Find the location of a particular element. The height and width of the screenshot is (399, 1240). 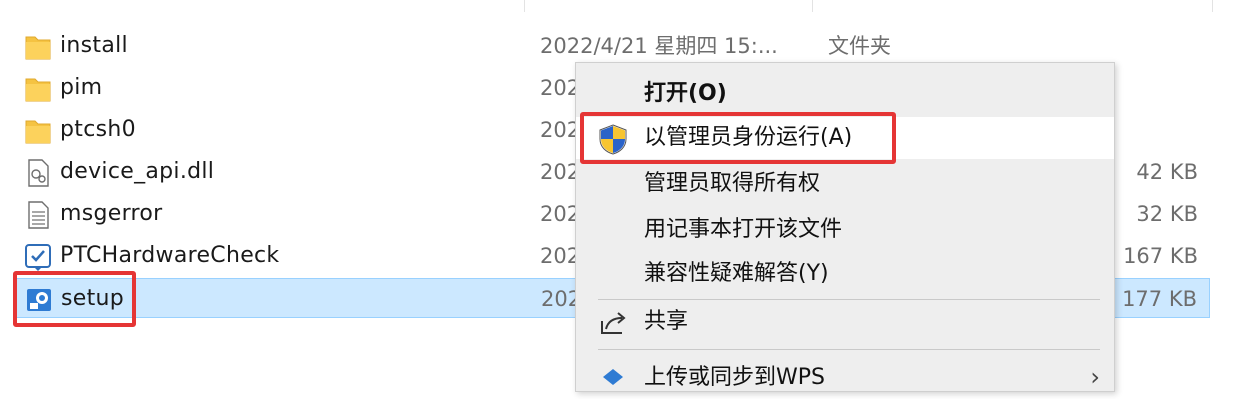

menu-item-share: 共享 is located at coordinates (845, 322).